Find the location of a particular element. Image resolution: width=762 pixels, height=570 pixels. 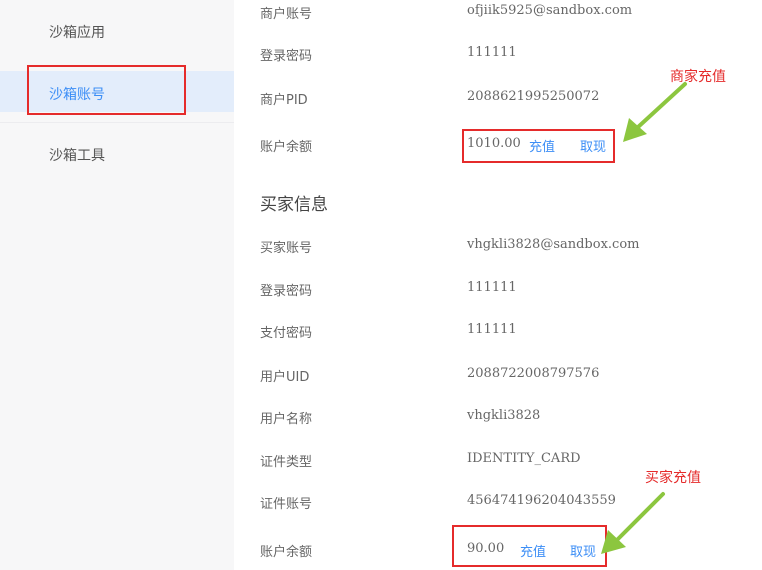

sidebar-item-sandbox-apps: 沙箱应用 is located at coordinates (117, 33).